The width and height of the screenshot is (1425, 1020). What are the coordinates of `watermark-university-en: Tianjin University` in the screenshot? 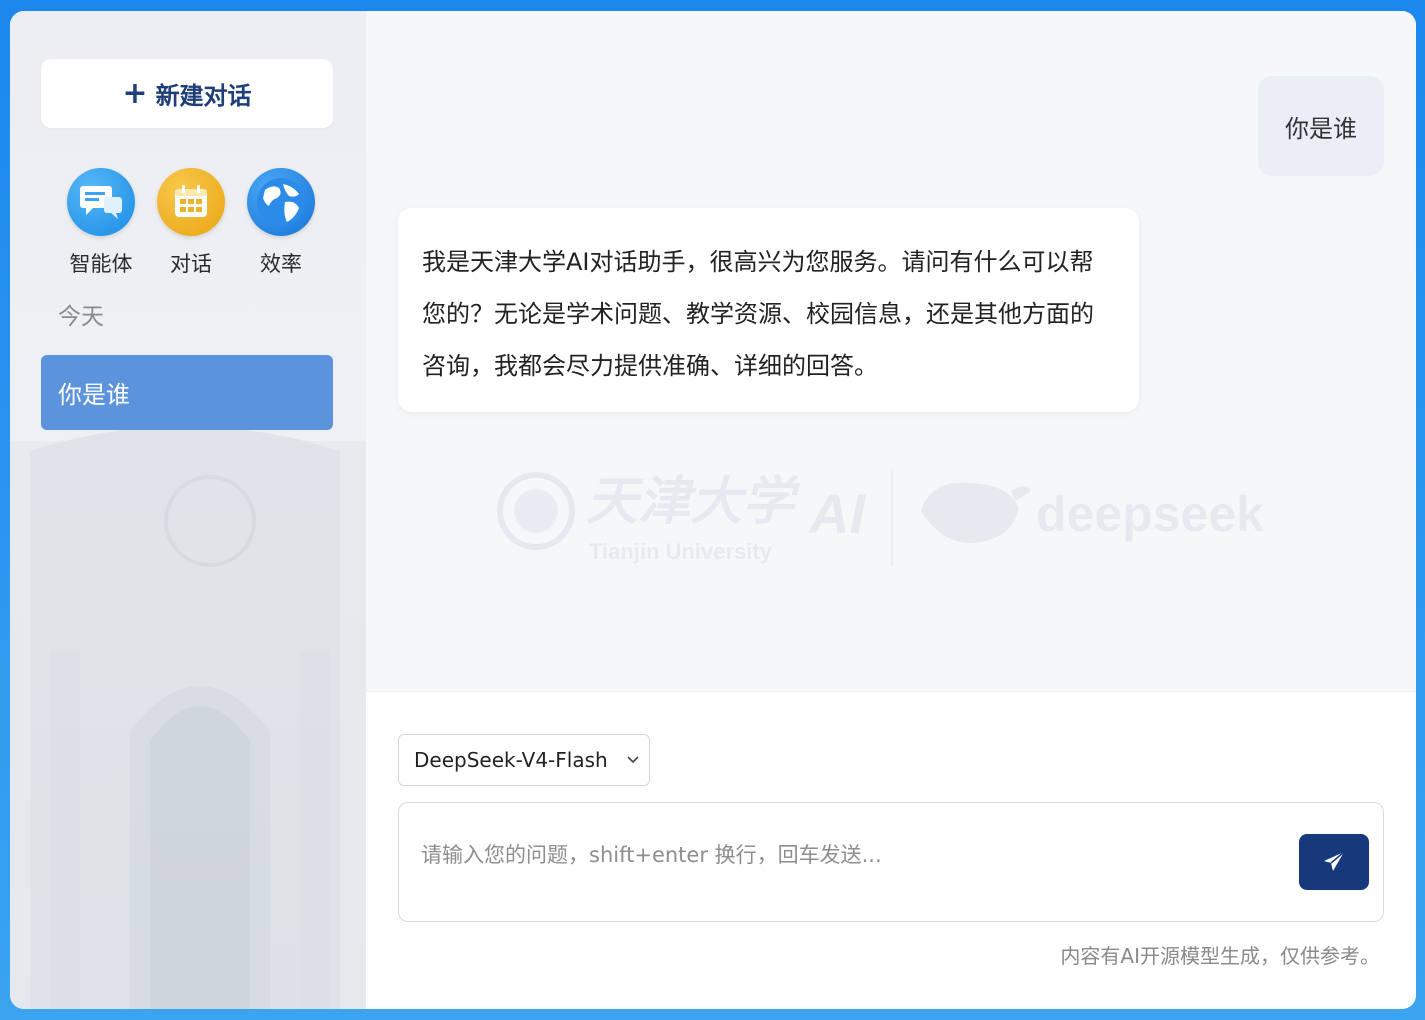 It's located at (681, 551).